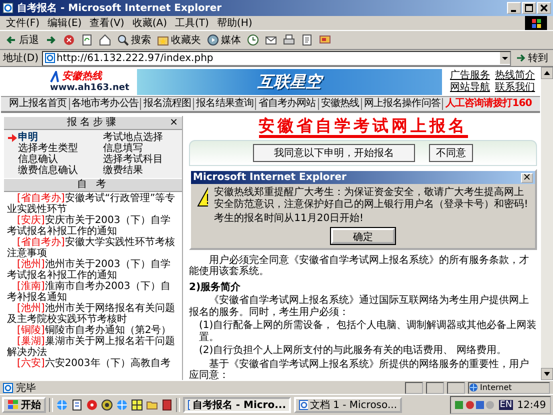  I want to click on back-arrow-icon, so click(11, 40).